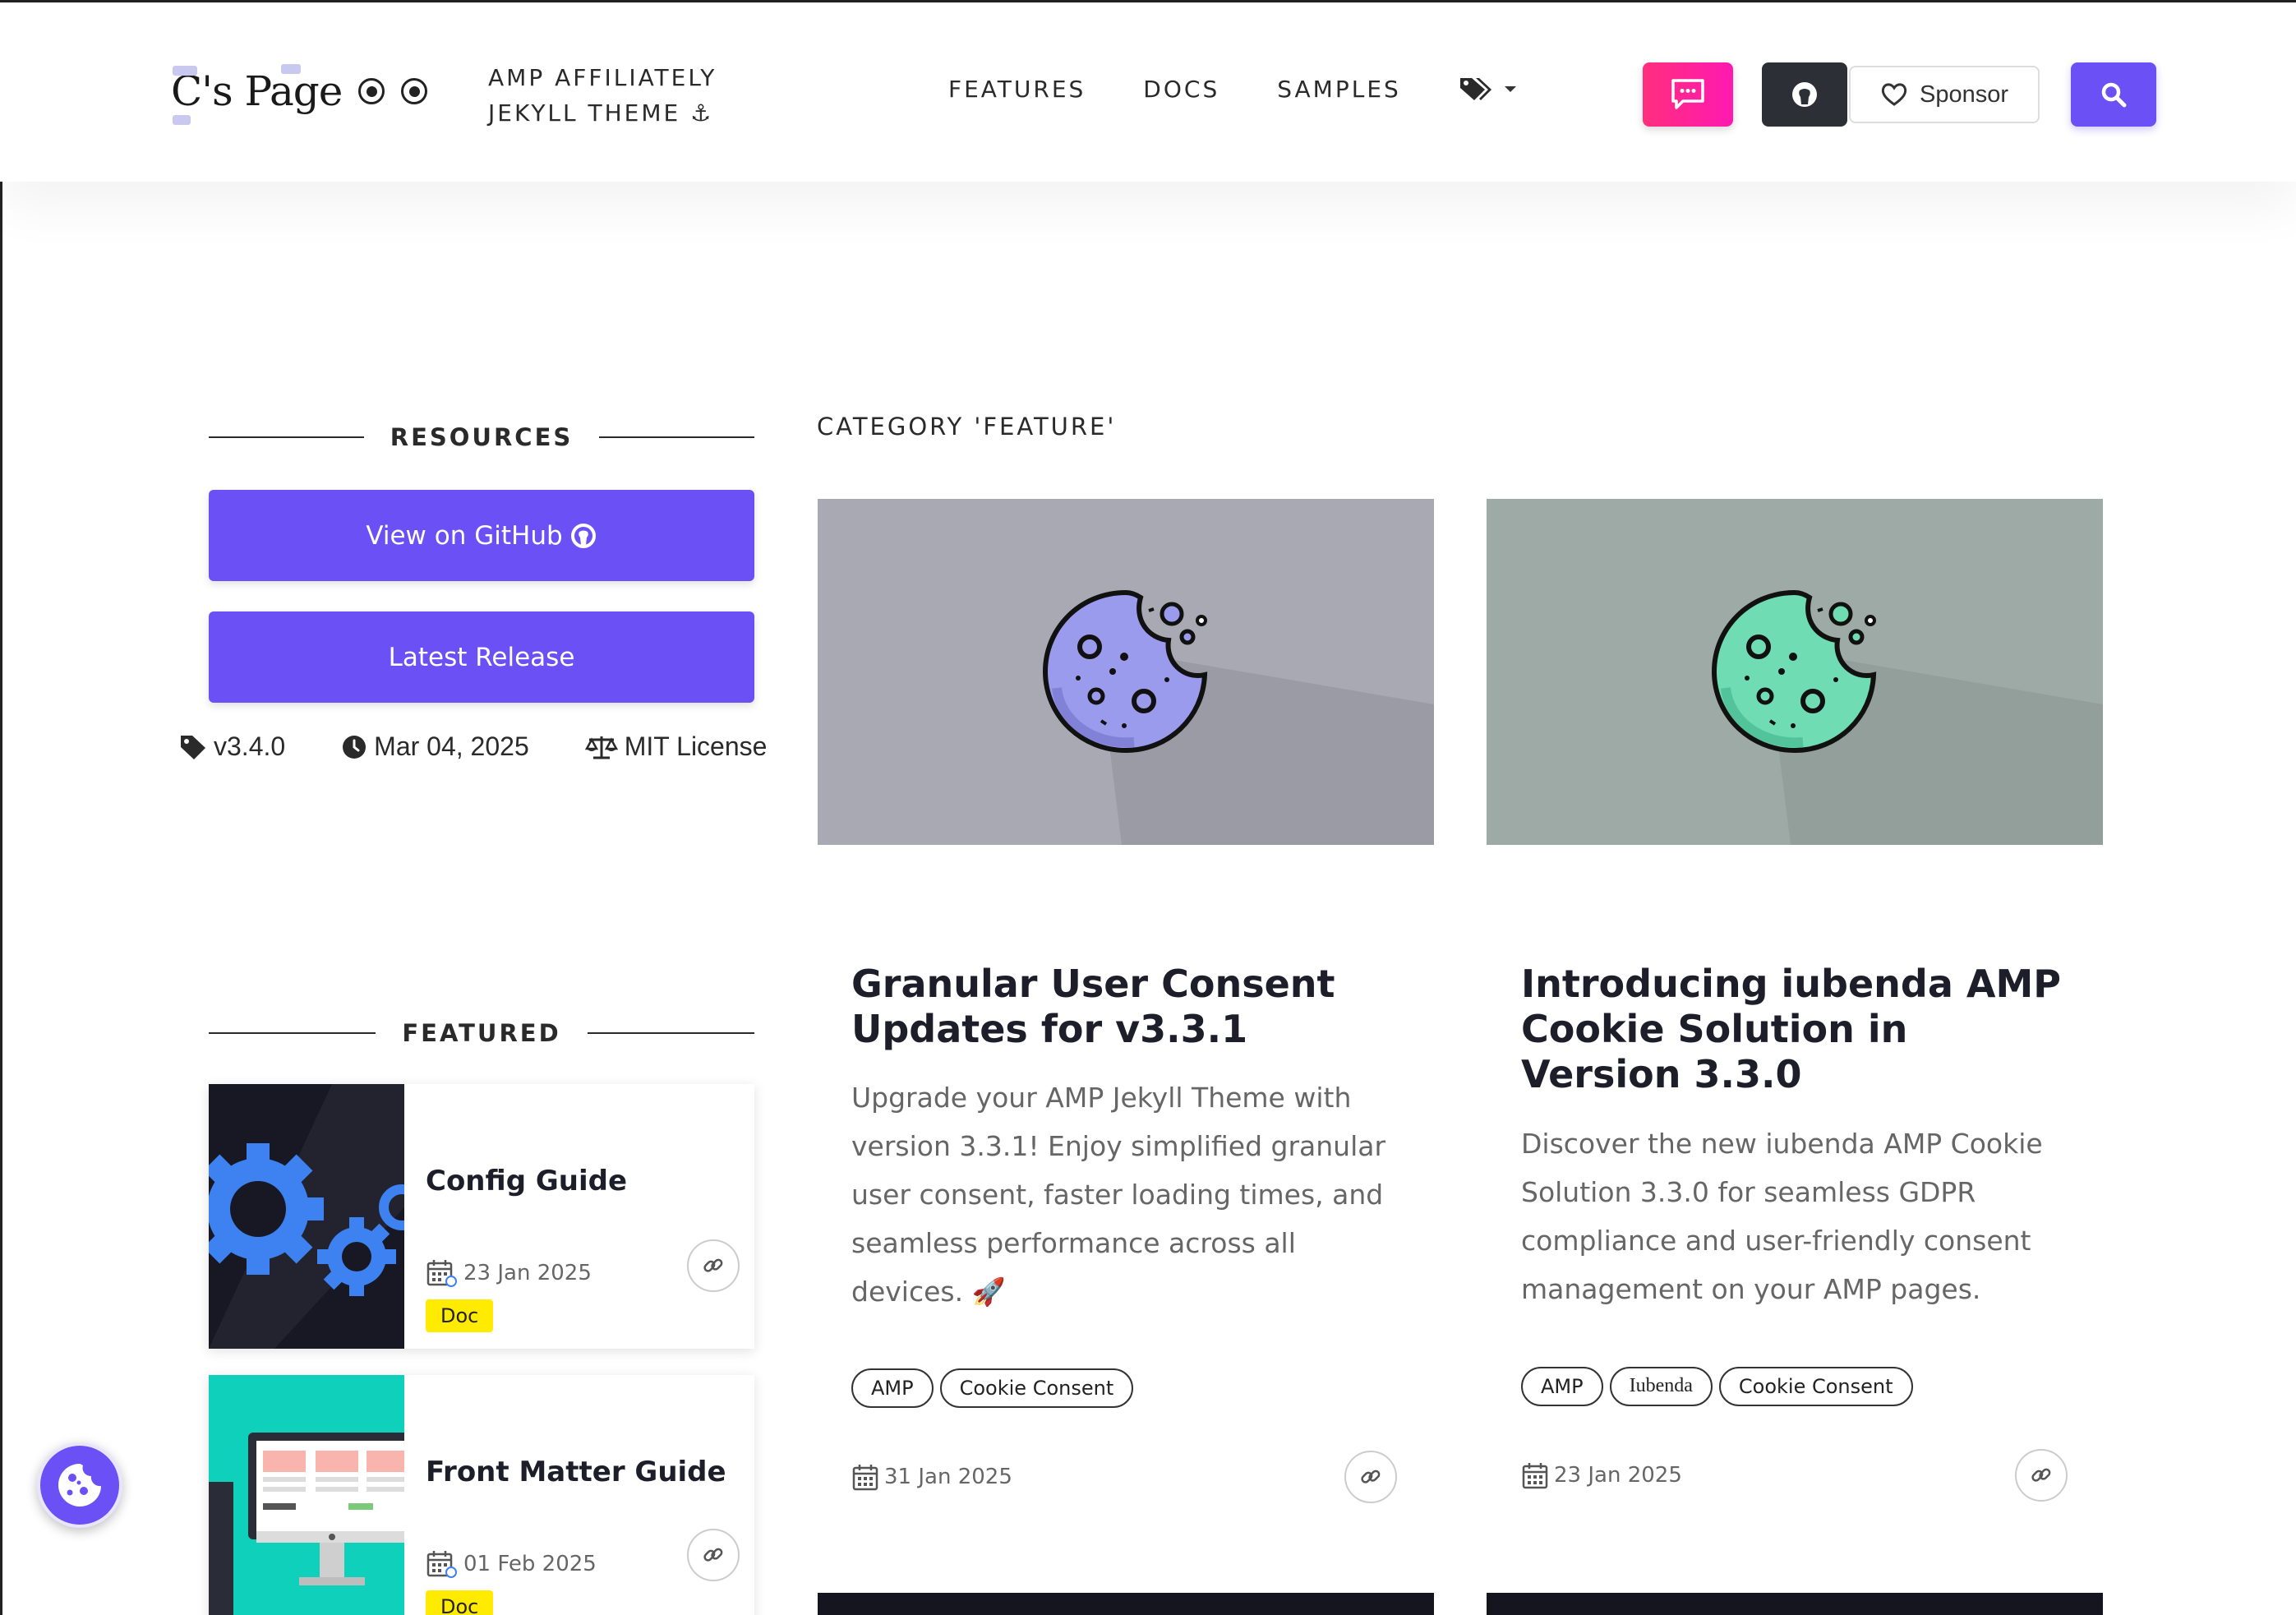 The height and width of the screenshot is (1615, 2296). I want to click on latest-release-button: Latest Release, so click(481, 657).